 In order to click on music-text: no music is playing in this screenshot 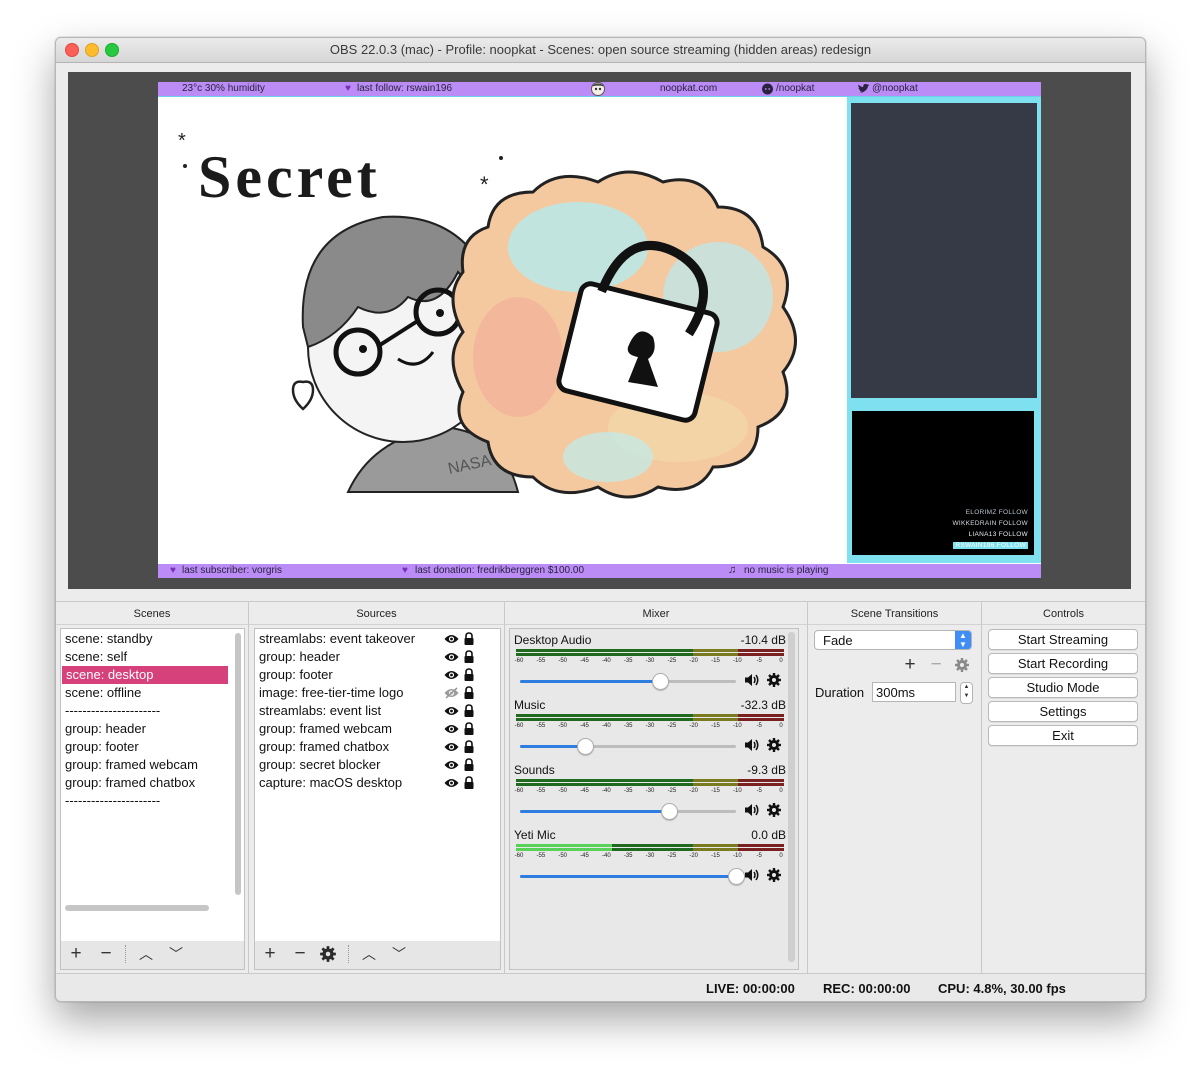, I will do `click(786, 570)`.